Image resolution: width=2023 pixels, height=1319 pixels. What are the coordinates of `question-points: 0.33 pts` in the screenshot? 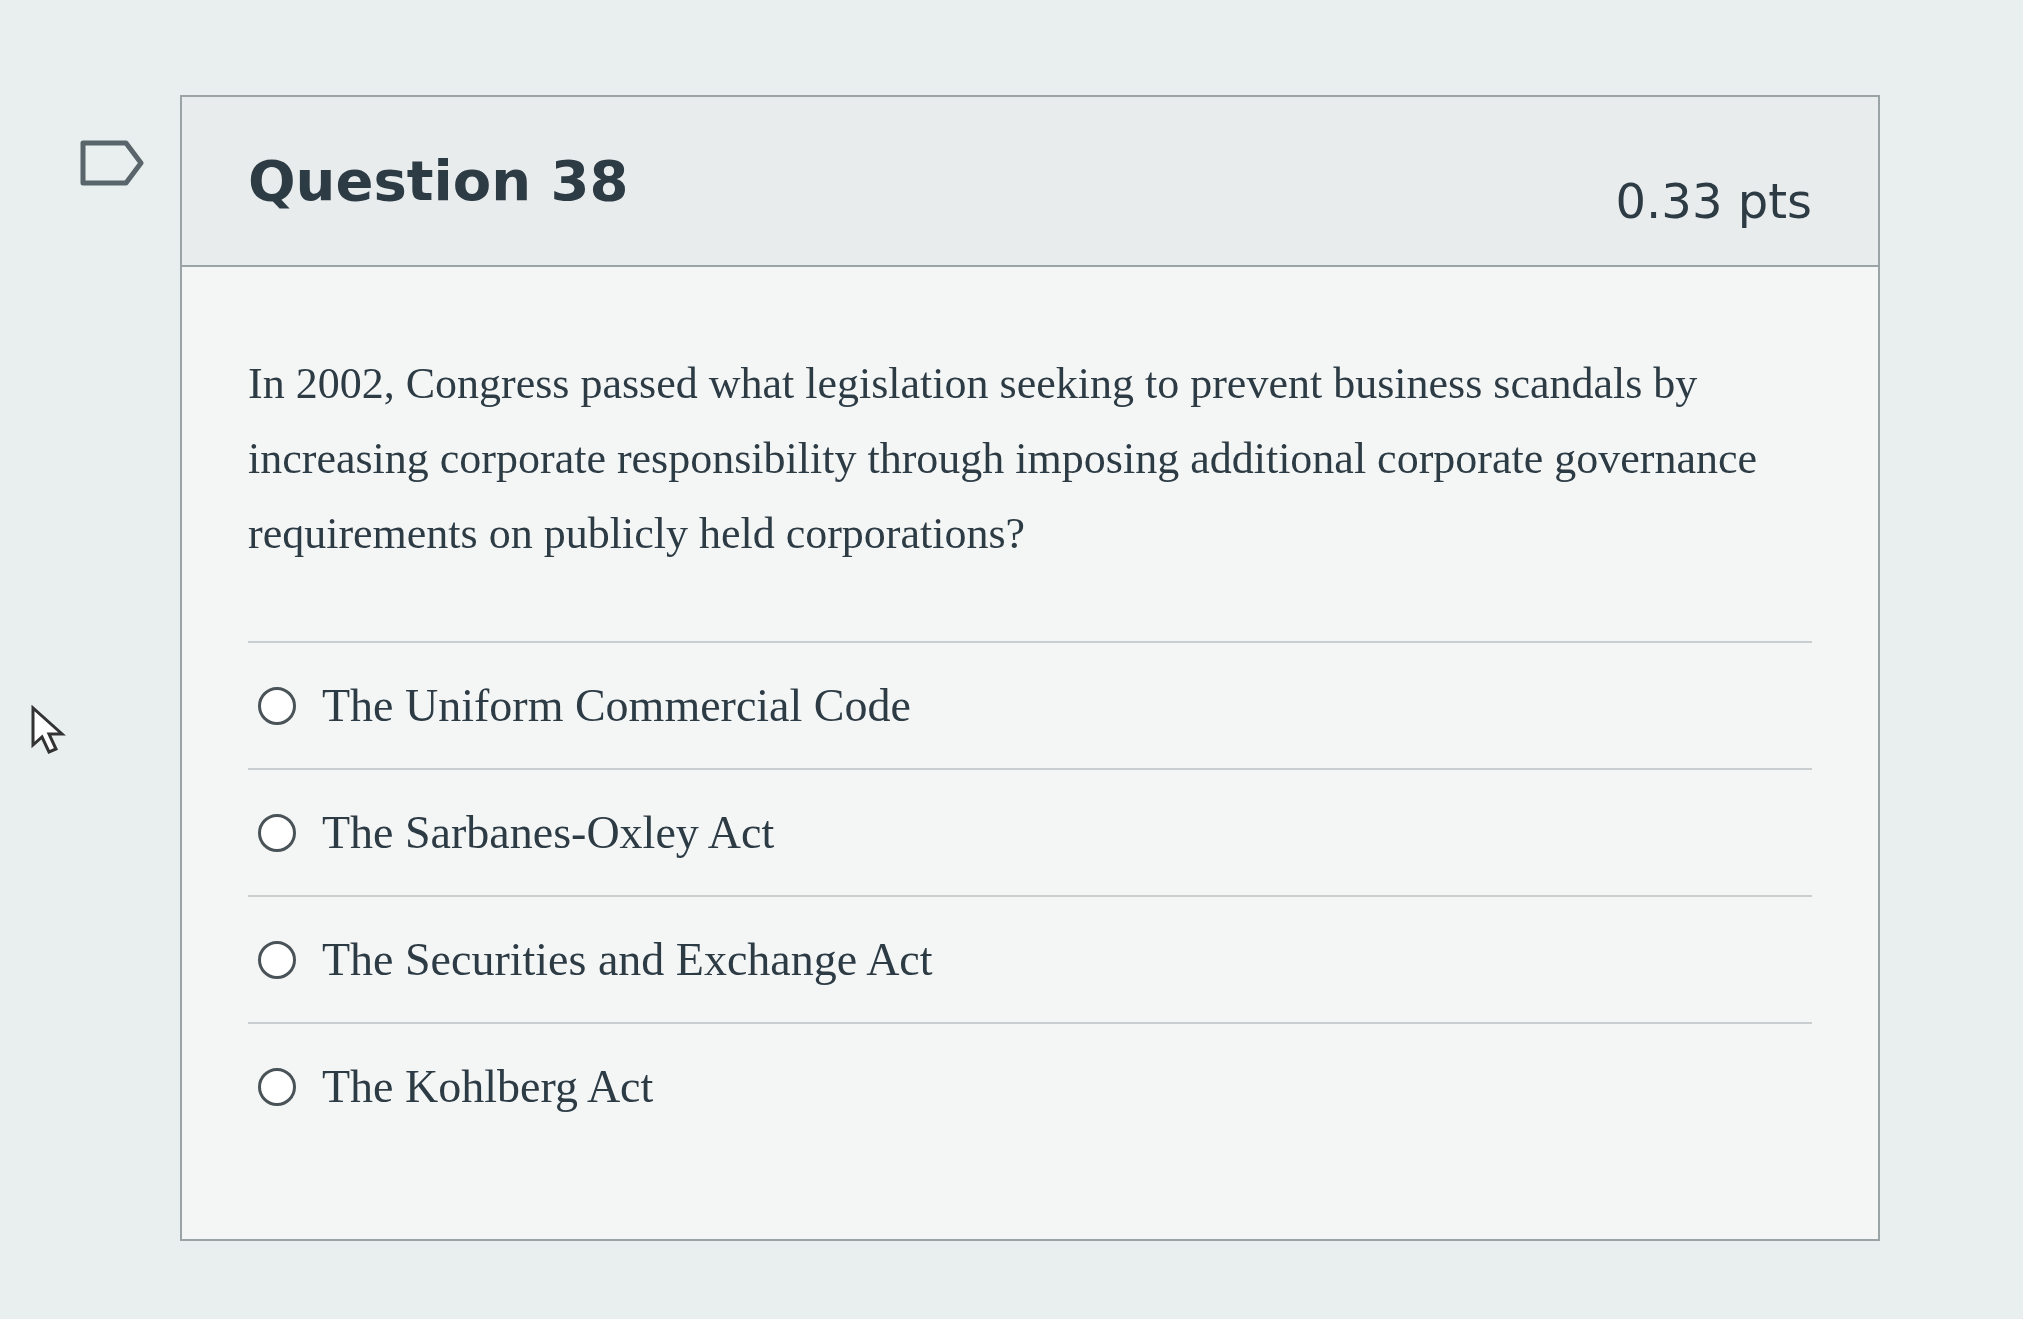 It's located at (1713, 201).